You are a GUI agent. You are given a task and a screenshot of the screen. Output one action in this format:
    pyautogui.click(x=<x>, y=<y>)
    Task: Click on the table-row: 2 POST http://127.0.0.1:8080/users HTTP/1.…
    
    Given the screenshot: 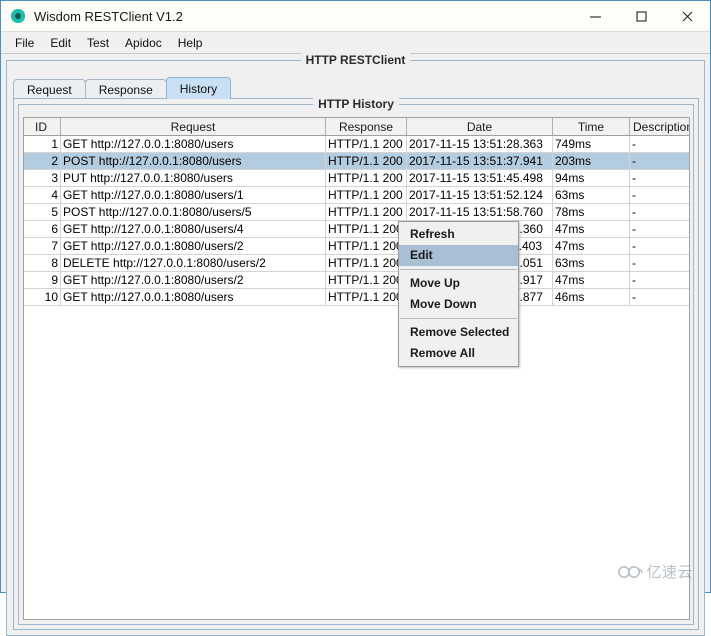 What is the action you would take?
    pyautogui.click(x=356, y=161)
    